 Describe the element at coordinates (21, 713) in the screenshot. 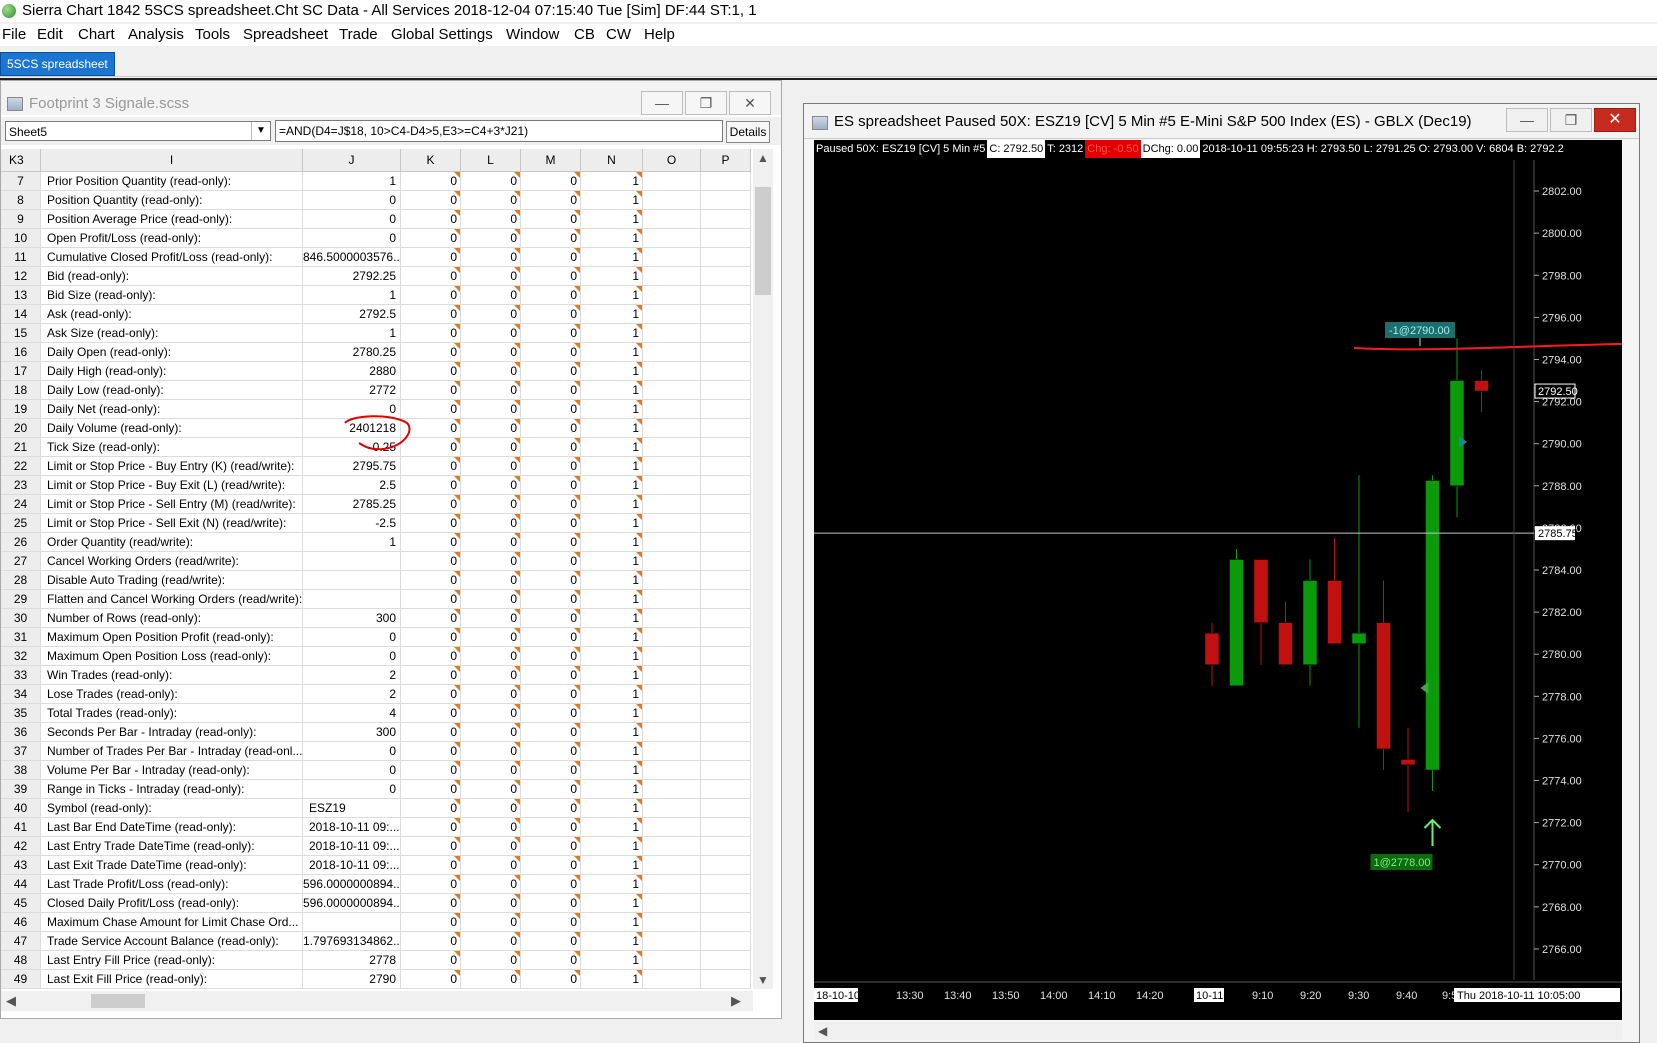

I see `row-number: 35` at that location.